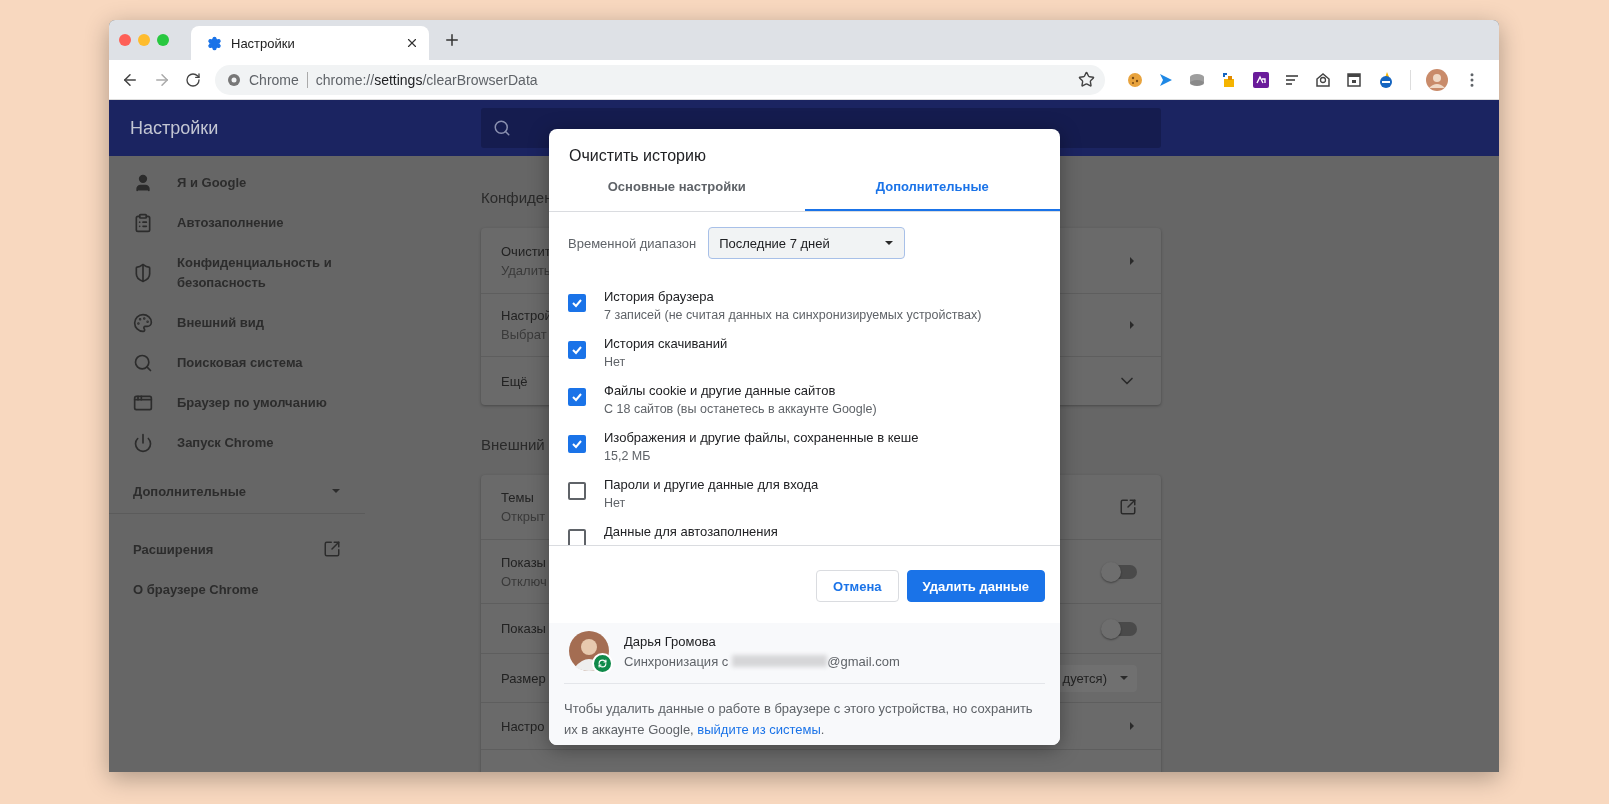 Image resolution: width=1609 pixels, height=804 pixels. What do you see at coordinates (863, 661) in the screenshot?
I see `email-domain: @gmail.com` at bounding box center [863, 661].